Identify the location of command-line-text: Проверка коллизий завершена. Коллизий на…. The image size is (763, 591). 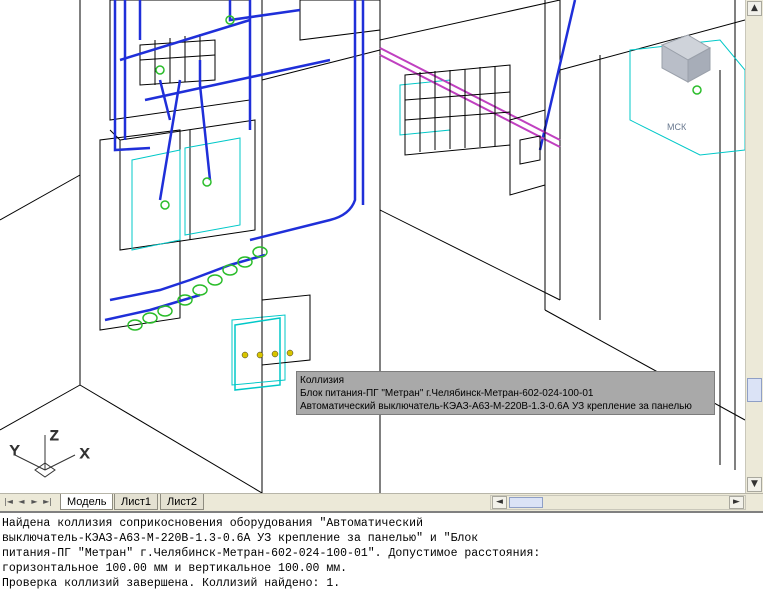
(171, 583).